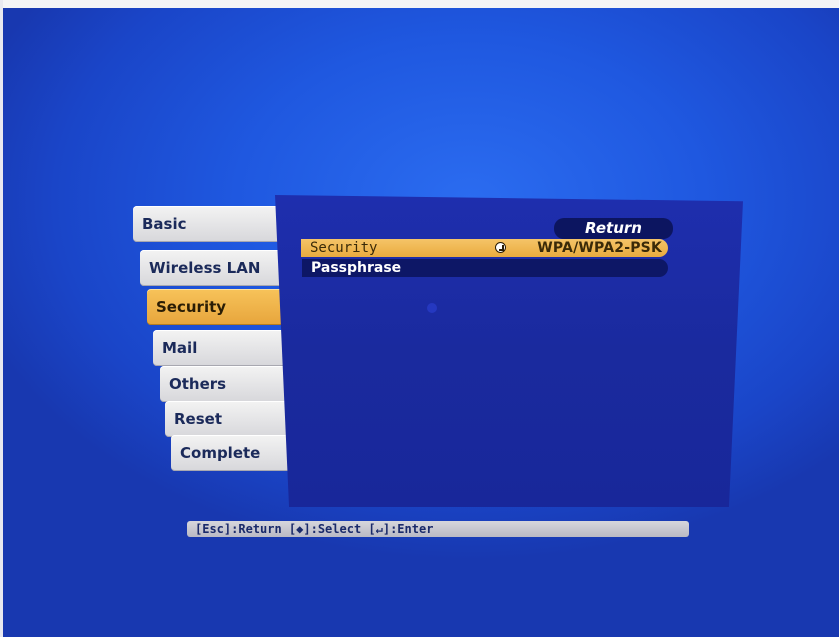 The height and width of the screenshot is (637, 839). Describe the element at coordinates (484, 248) in the screenshot. I see `security-row: Security WPA/WPA2-PSK` at that location.